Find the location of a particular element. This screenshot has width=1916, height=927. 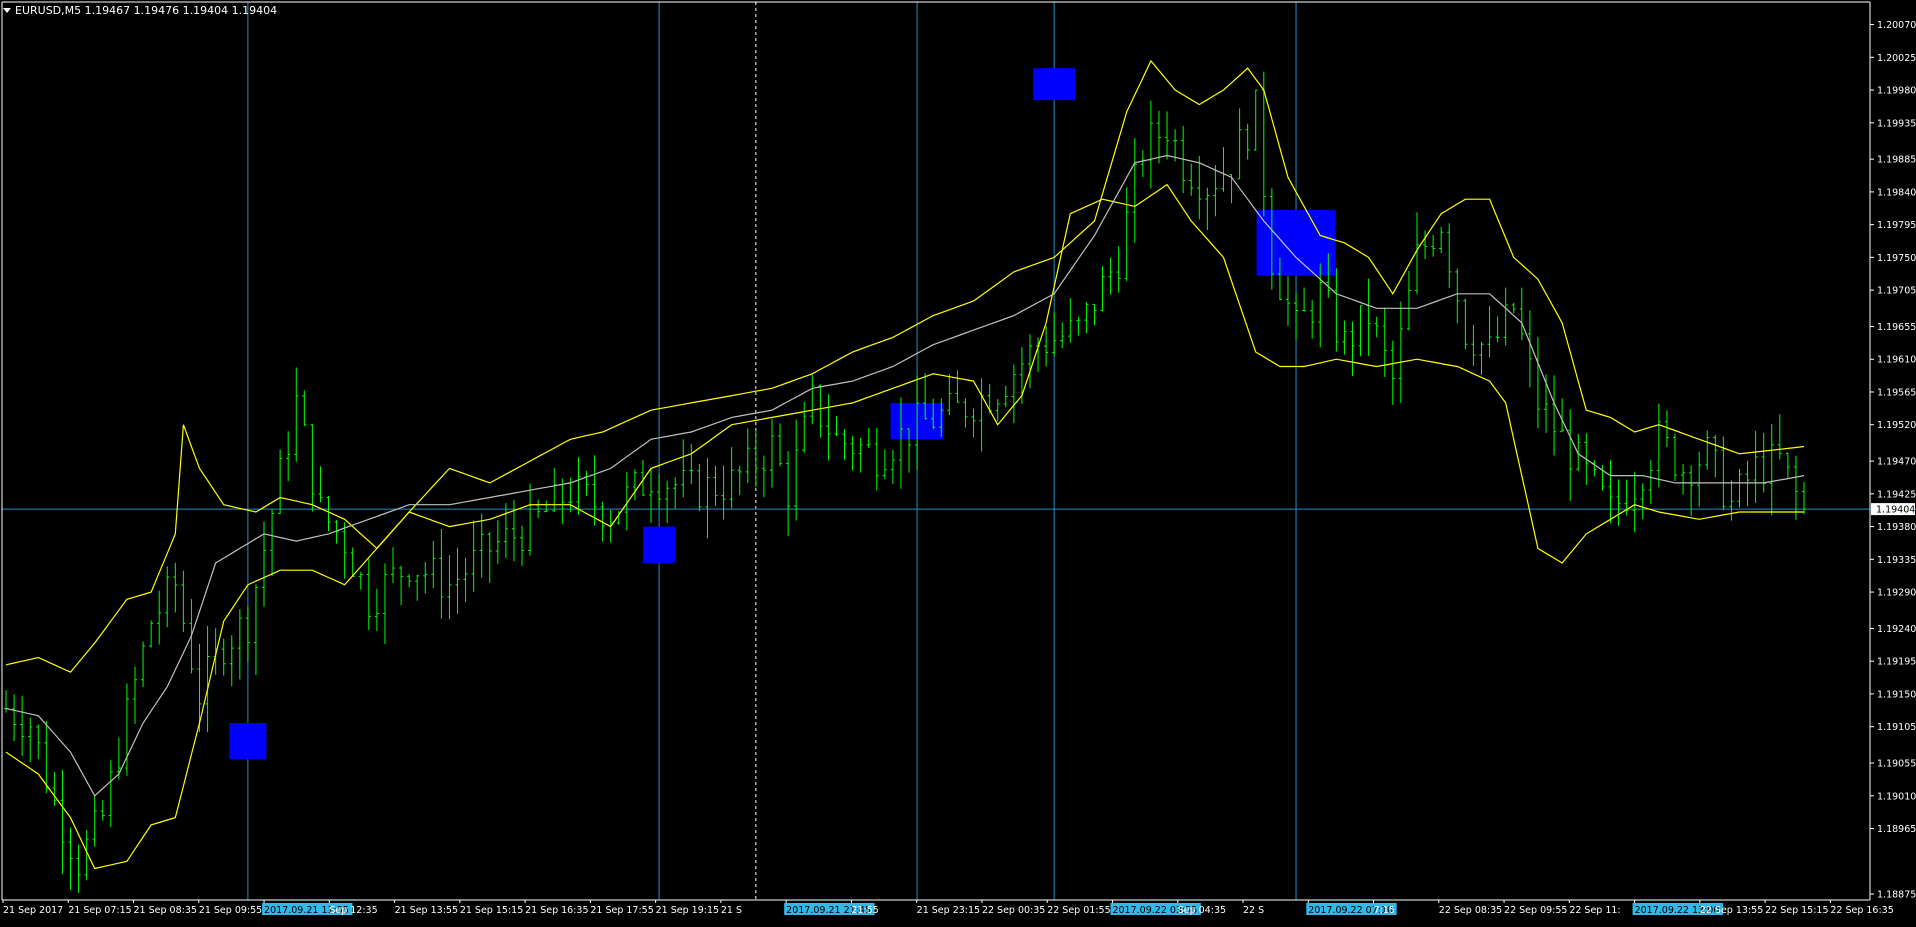

y-tick-label-0: 1.20070 is located at coordinates (1896, 25).